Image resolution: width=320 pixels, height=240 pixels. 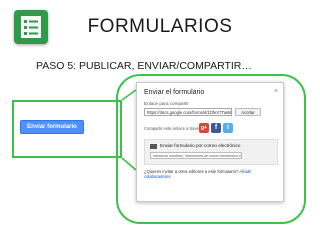 What do you see at coordinates (276, 91) in the screenshot?
I see `close-icon: ×` at bounding box center [276, 91].